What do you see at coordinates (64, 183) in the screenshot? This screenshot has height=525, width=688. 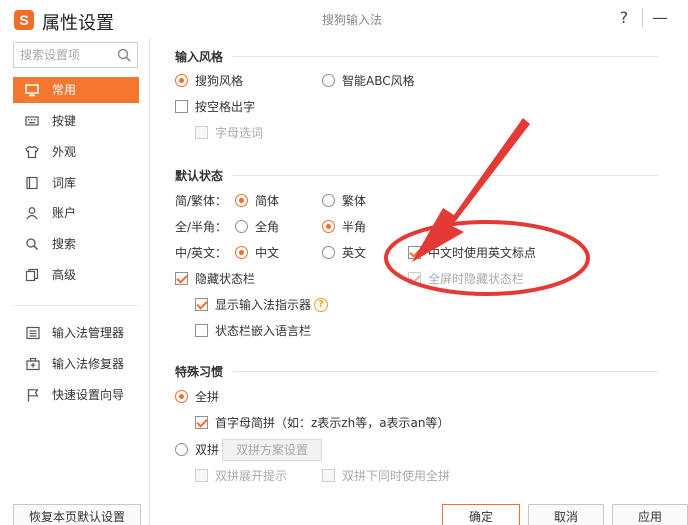 I see `sidebar-item-label: 词库` at bounding box center [64, 183].